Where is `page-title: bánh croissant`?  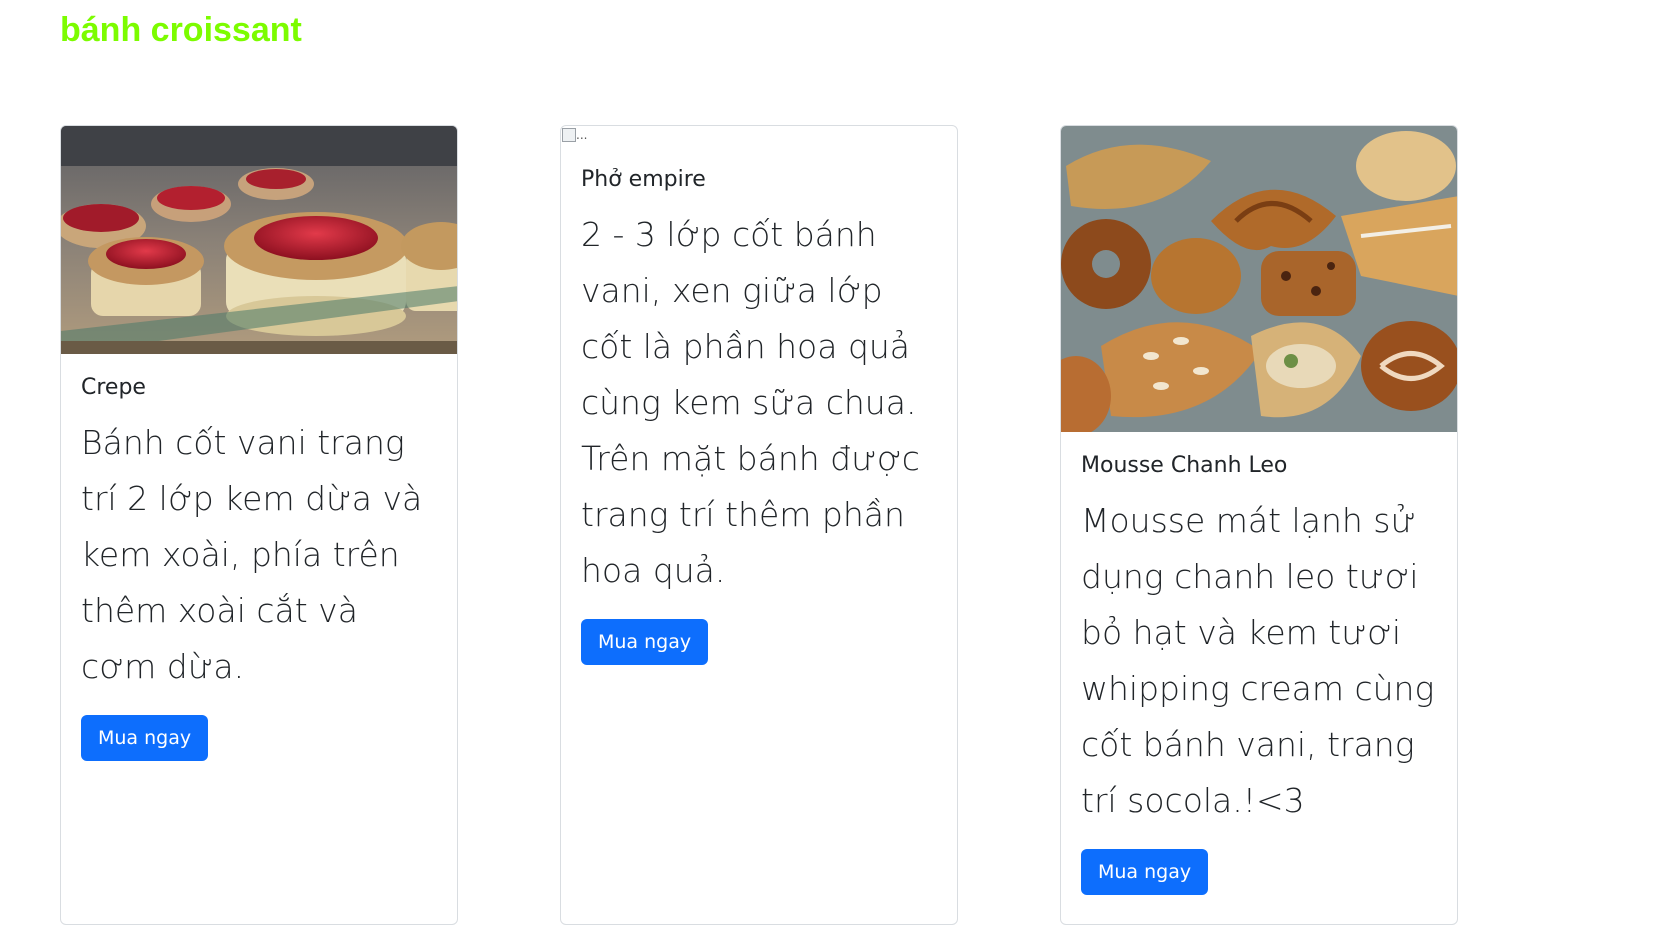
page-title: bánh croissant is located at coordinates (181, 30).